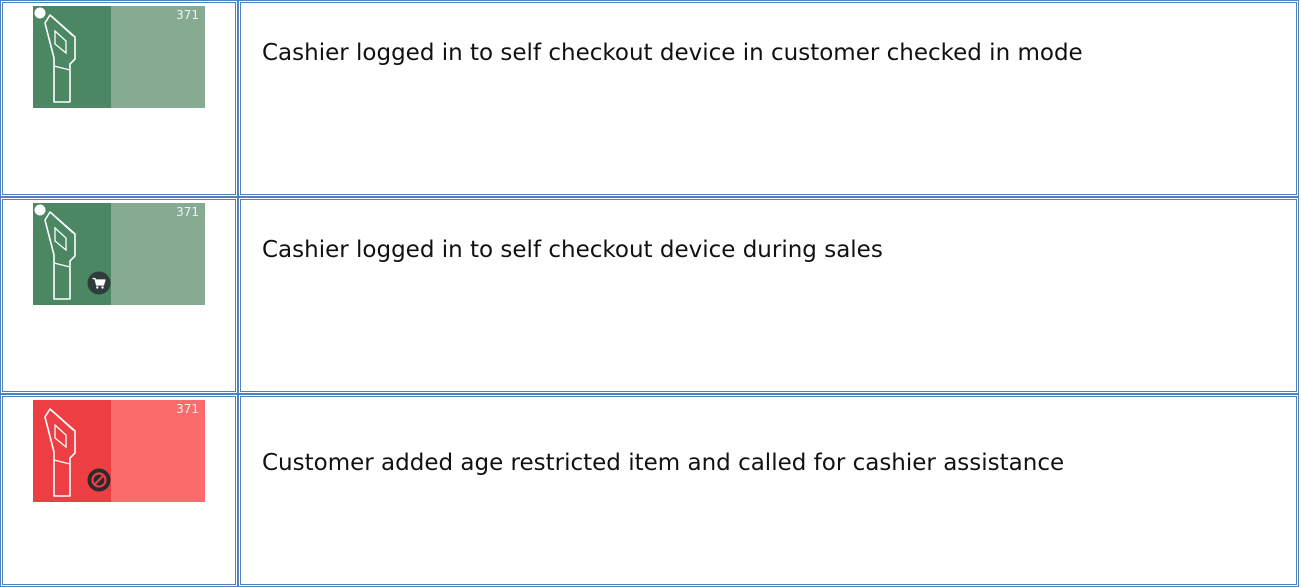 Image resolution: width=1301 pixels, height=587 pixels. What do you see at coordinates (99, 283) in the screenshot?
I see `shopping-cart-icon` at bounding box center [99, 283].